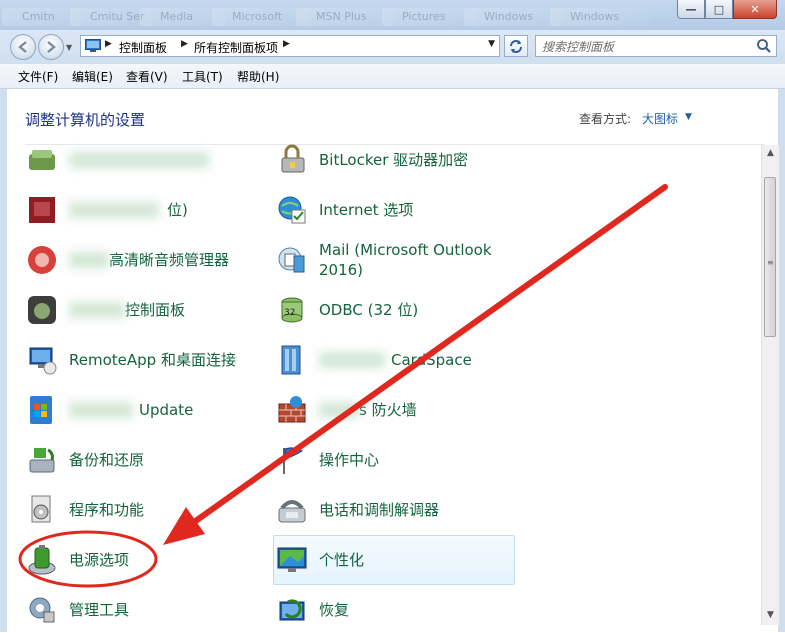 The height and width of the screenshot is (633, 785). I want to click on minimize-button: —, so click(691, 9).